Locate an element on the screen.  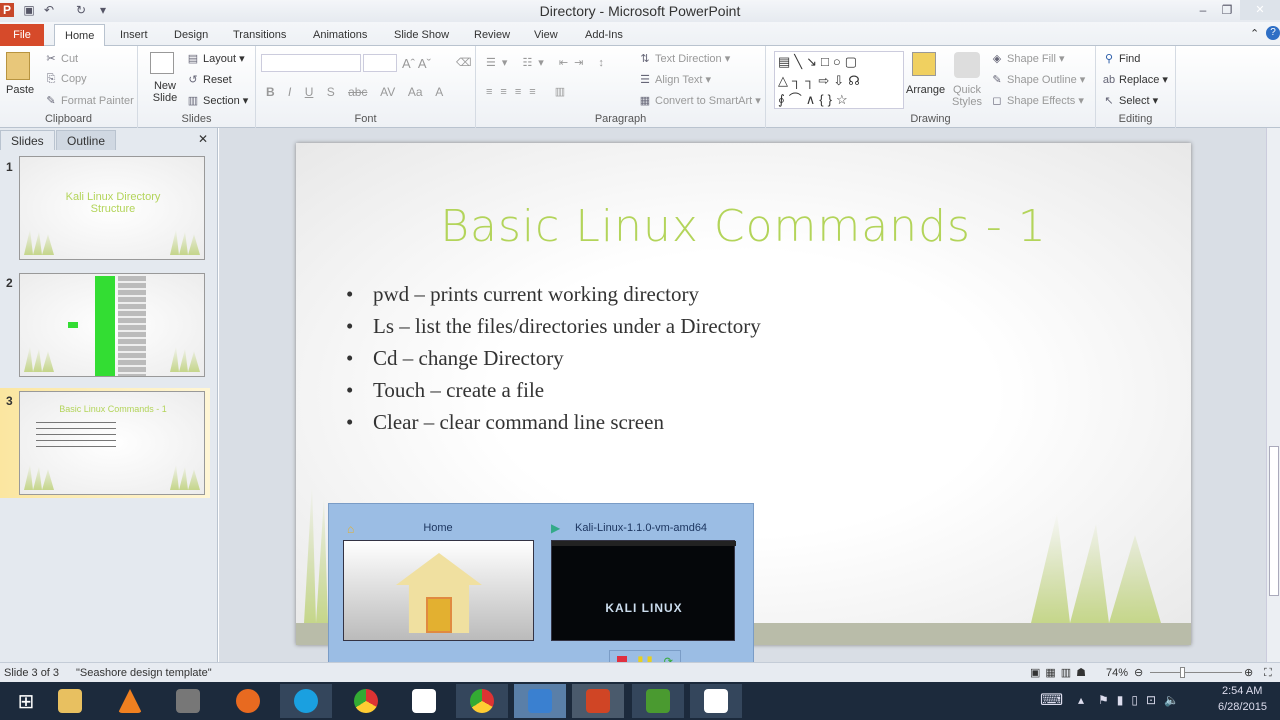
clock-date: 6/28/2015 is located at coordinates (1242, 707).